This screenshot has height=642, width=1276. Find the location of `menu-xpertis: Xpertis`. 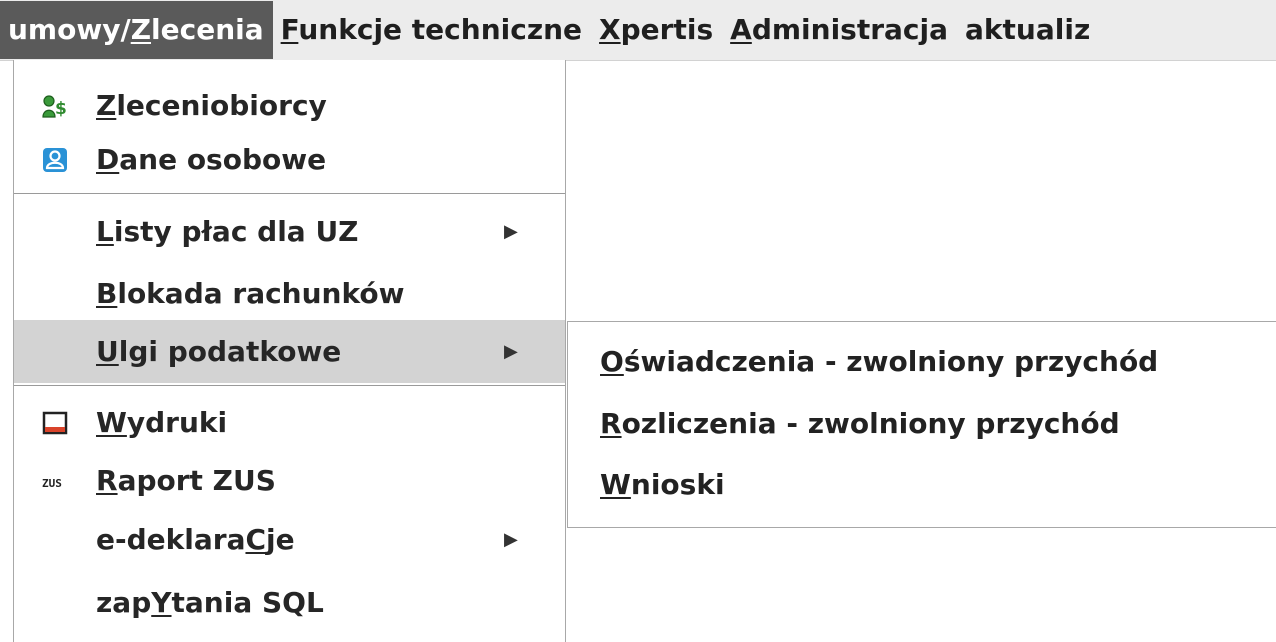

menu-xpertis: Xpertis is located at coordinates (656, 30).